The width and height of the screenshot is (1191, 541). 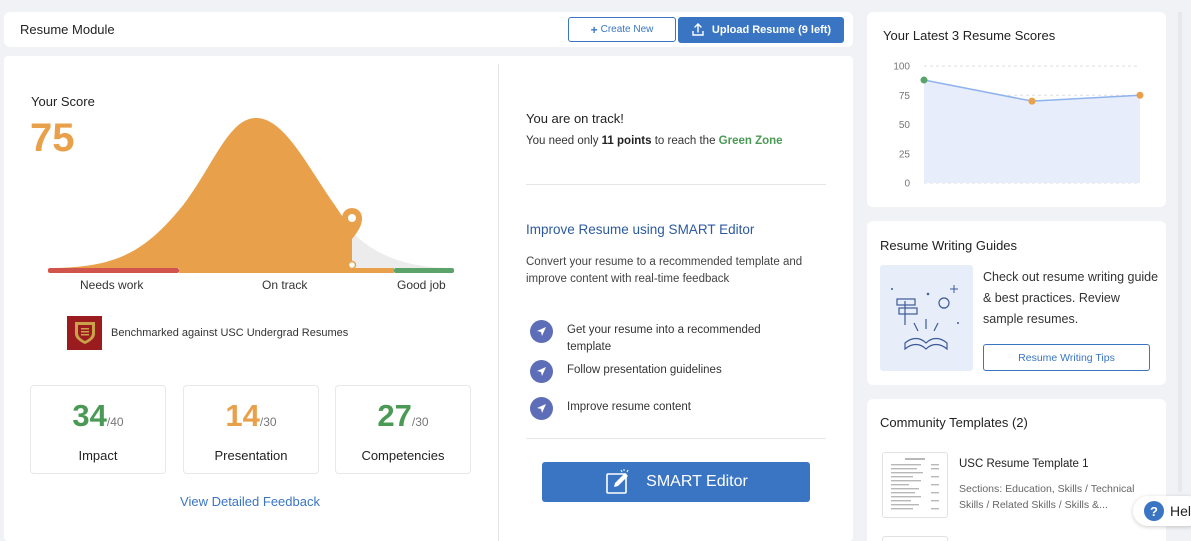 I want to click on metric-card-impact: 34/40 Impact, so click(x=98, y=429).